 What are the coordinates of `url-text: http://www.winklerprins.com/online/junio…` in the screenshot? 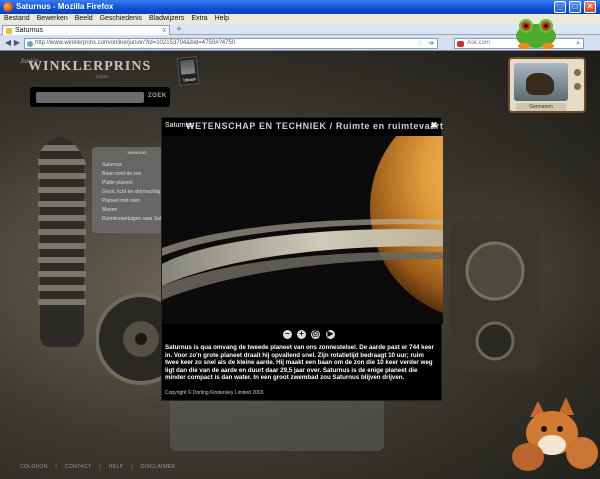 It's located at (135, 43).